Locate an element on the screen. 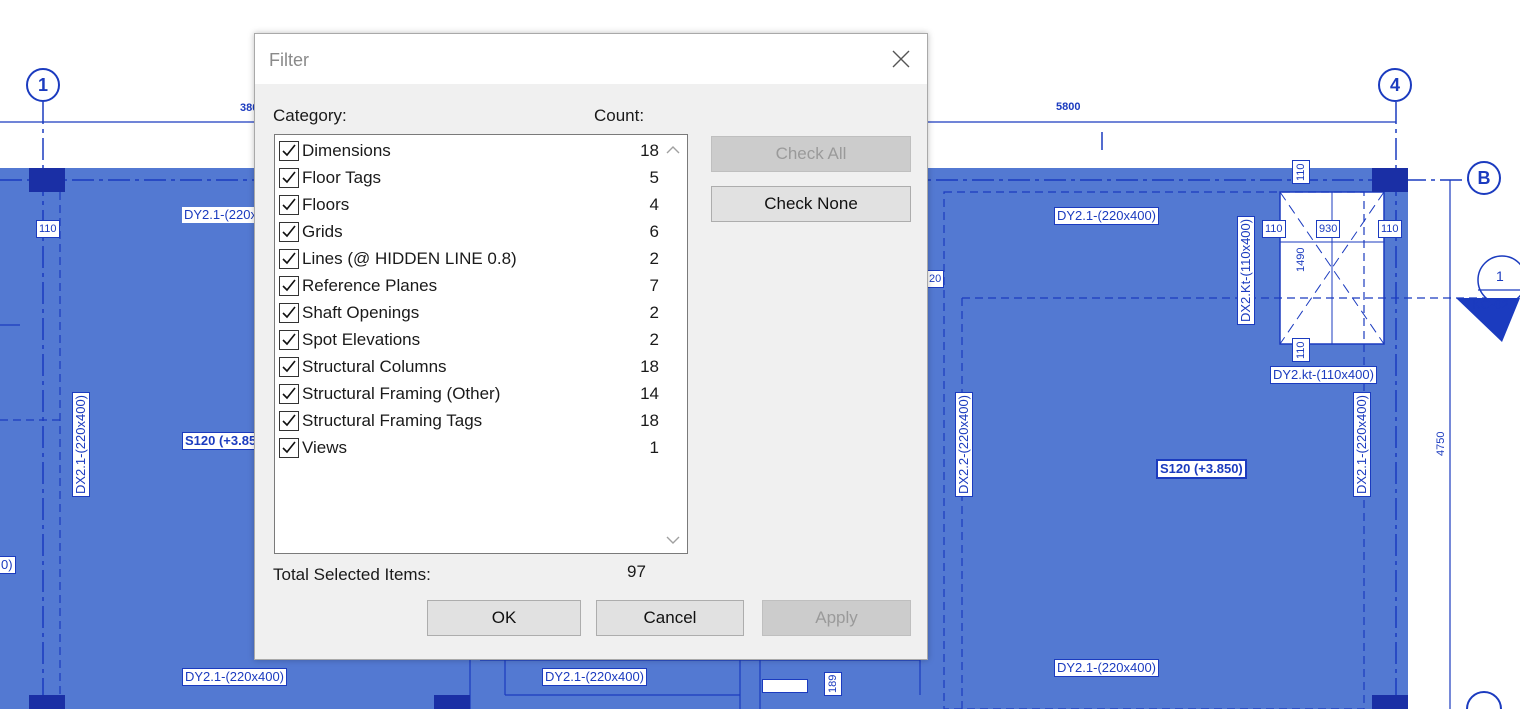 This screenshot has width=1520, height=709. category-row: Structural Framing Tags 18 is located at coordinates (469, 420).